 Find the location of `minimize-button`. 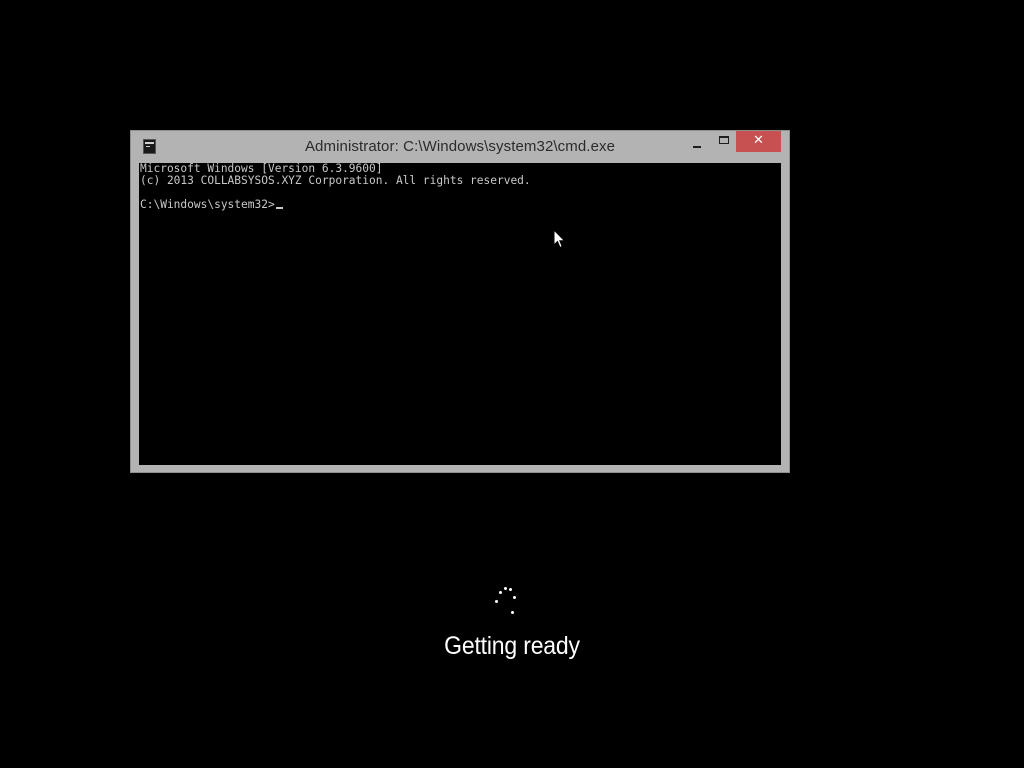

minimize-button is located at coordinates (696, 143).